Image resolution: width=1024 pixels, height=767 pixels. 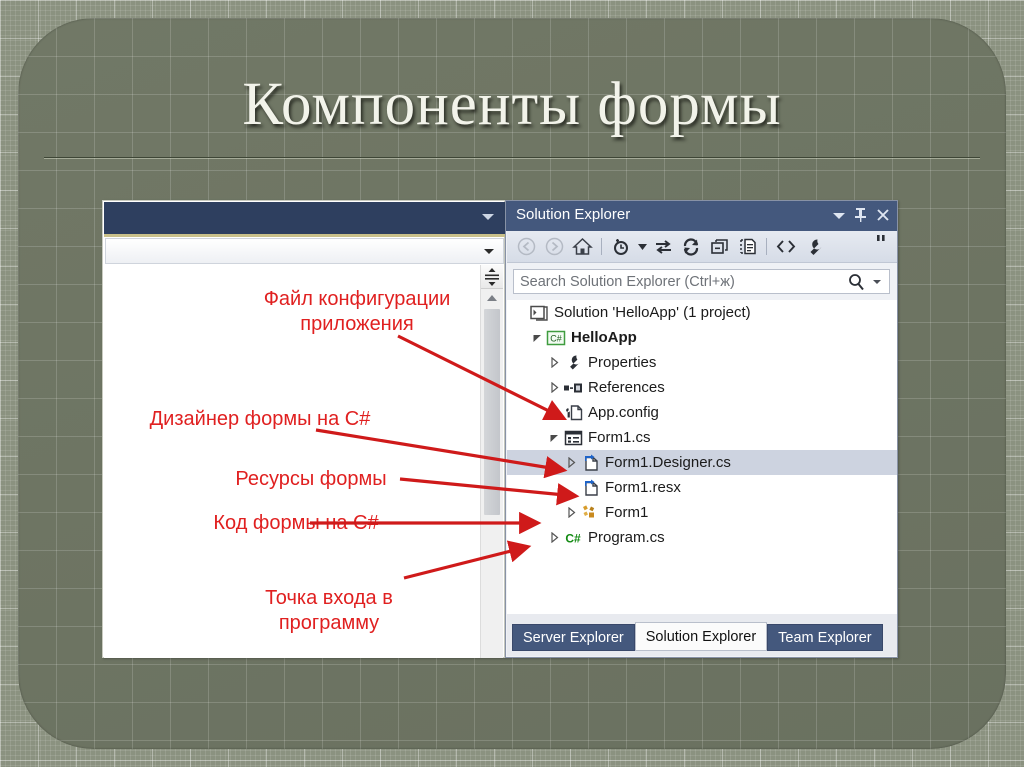 What do you see at coordinates (582, 247) in the screenshot?
I see `home-icon` at bounding box center [582, 247].